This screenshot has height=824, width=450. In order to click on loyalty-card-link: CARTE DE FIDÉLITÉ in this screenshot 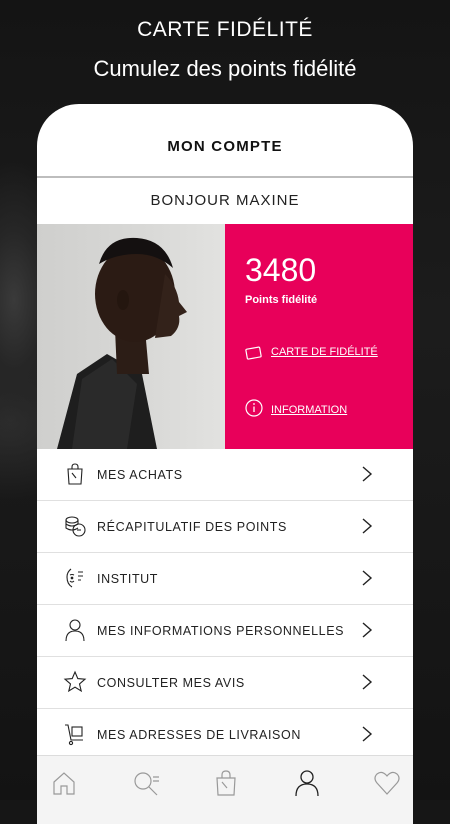, I will do `click(313, 355)`.